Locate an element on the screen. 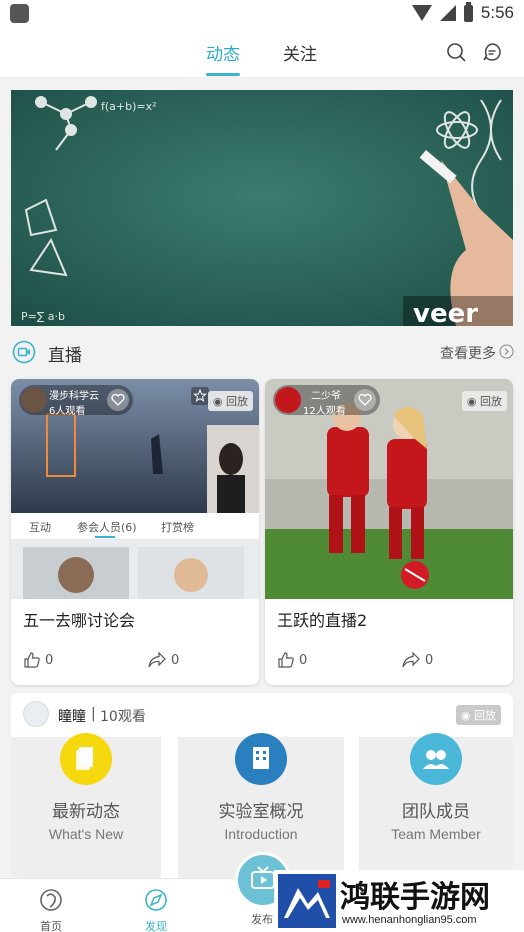 The image size is (524, 932). status-time: 5:56 is located at coordinates (497, 12).